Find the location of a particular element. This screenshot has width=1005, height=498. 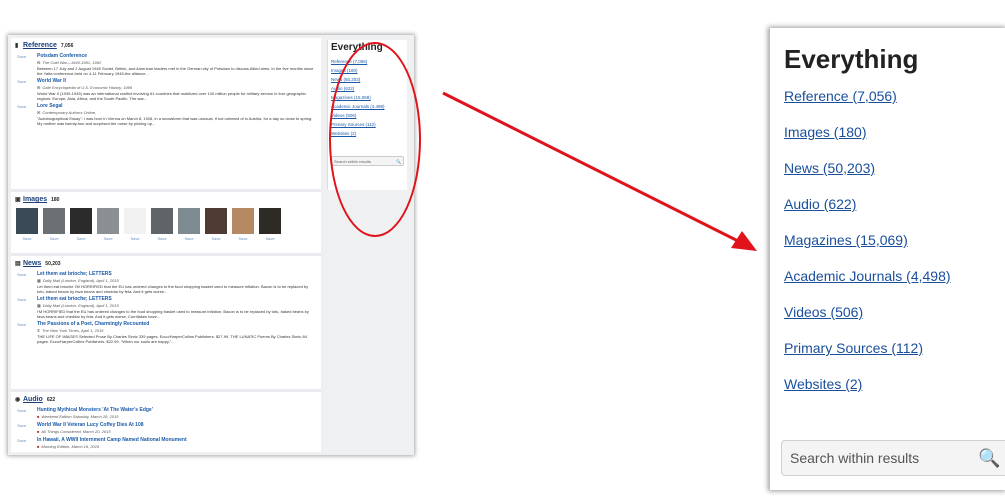

news-count: 50,203 is located at coordinates (53, 263).